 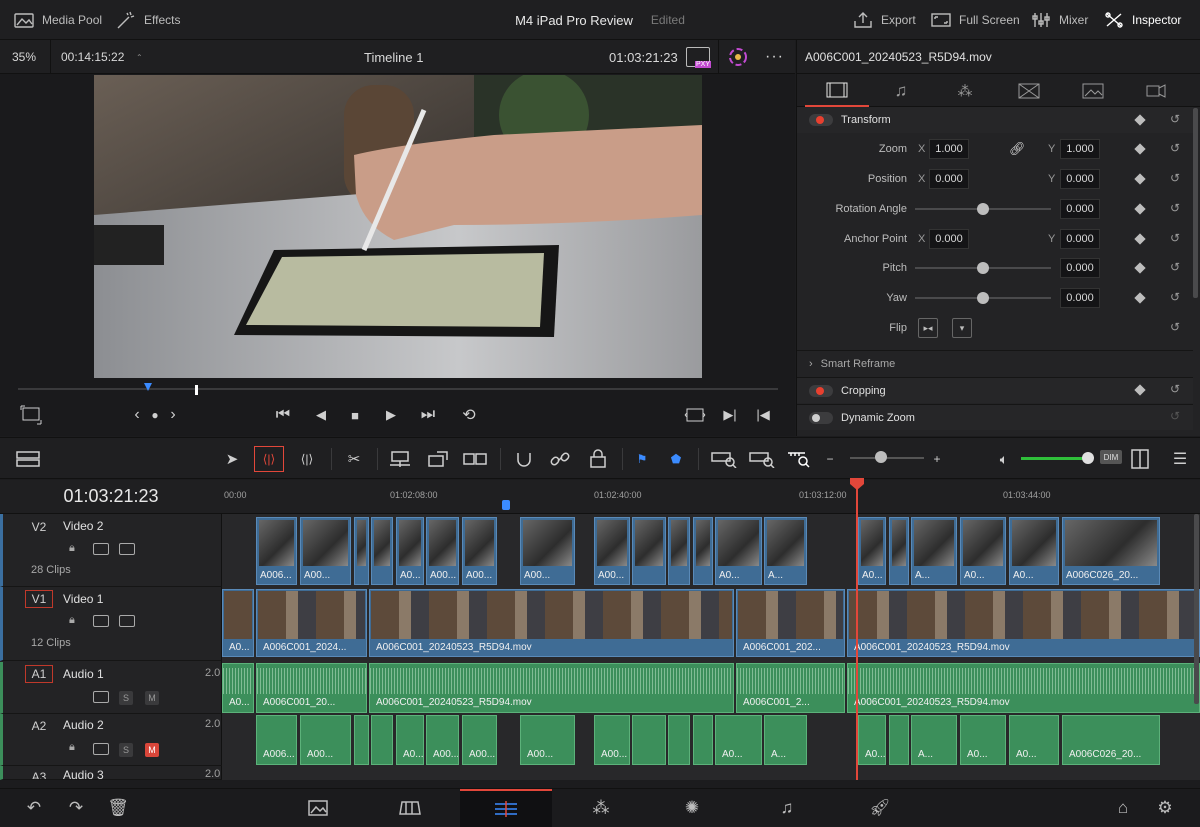 I want to click on zoom-out-icon: −, so click(x=830, y=459).